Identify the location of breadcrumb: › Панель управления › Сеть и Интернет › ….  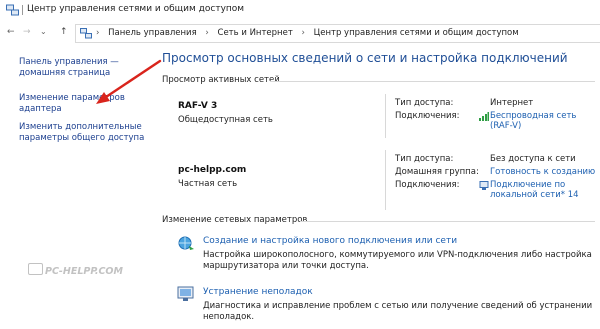
(307, 33).